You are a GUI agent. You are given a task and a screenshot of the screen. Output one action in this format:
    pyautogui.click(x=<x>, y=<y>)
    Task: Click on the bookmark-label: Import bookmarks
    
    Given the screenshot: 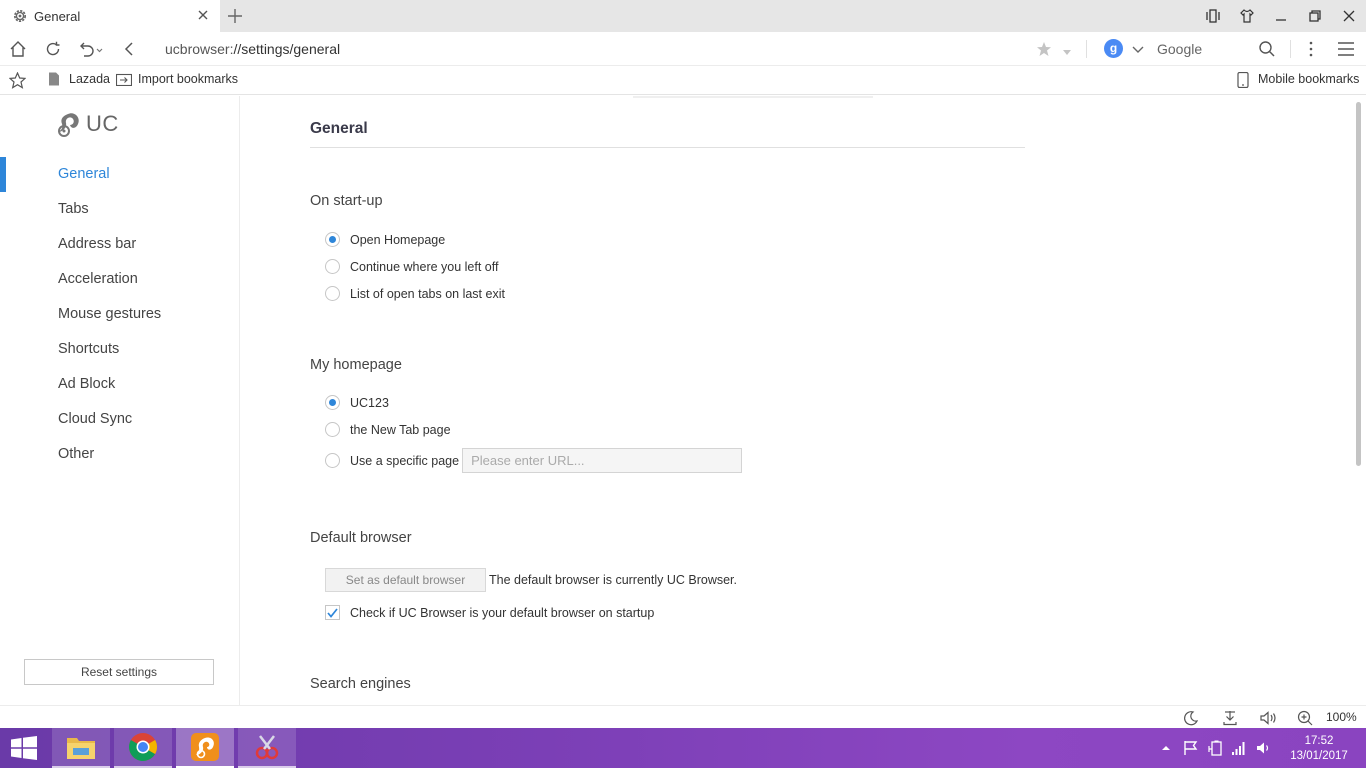 What is the action you would take?
    pyautogui.click(x=188, y=79)
    